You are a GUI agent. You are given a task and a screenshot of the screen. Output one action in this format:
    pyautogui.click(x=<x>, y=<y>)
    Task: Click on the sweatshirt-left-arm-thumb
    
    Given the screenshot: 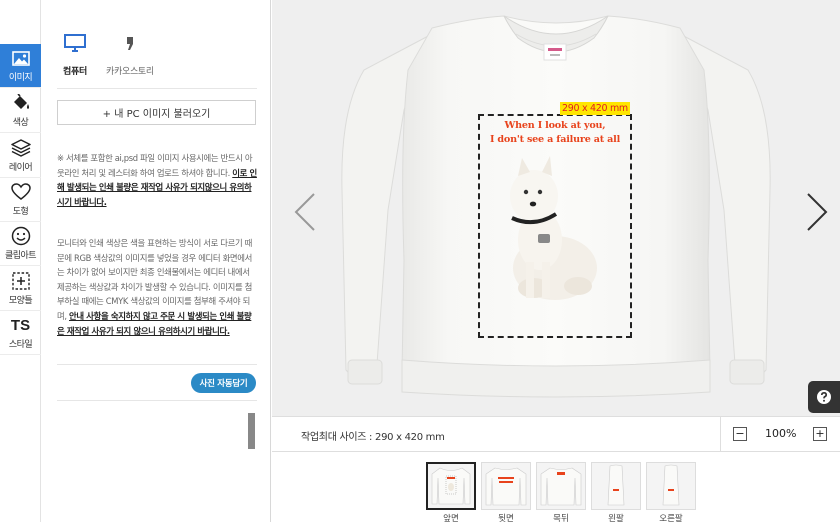 What is the action you would take?
    pyautogui.click(x=616, y=485)
    